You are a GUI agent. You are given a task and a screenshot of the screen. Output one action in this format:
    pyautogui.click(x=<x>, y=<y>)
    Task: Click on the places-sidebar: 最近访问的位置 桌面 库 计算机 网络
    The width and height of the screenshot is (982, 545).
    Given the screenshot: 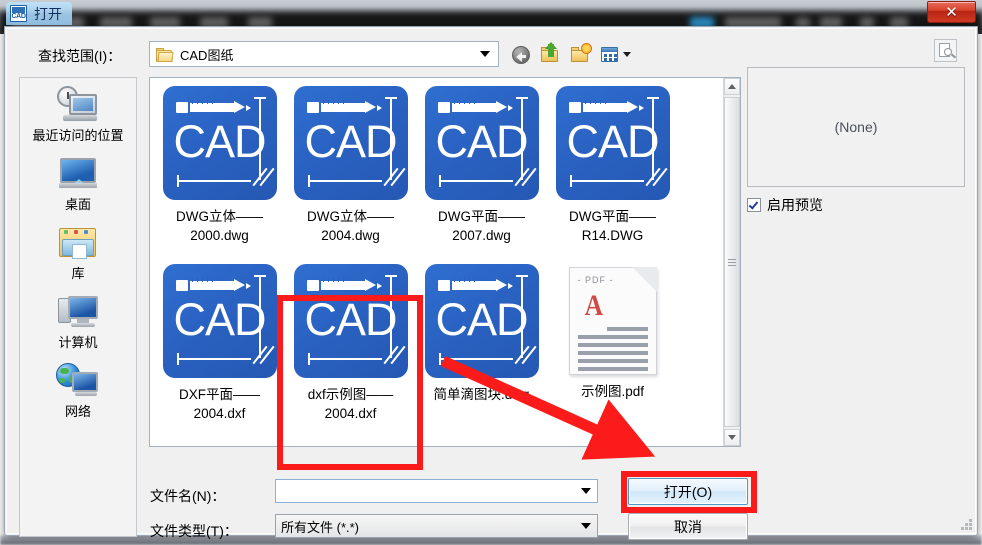 What is the action you would take?
    pyautogui.click(x=78, y=307)
    